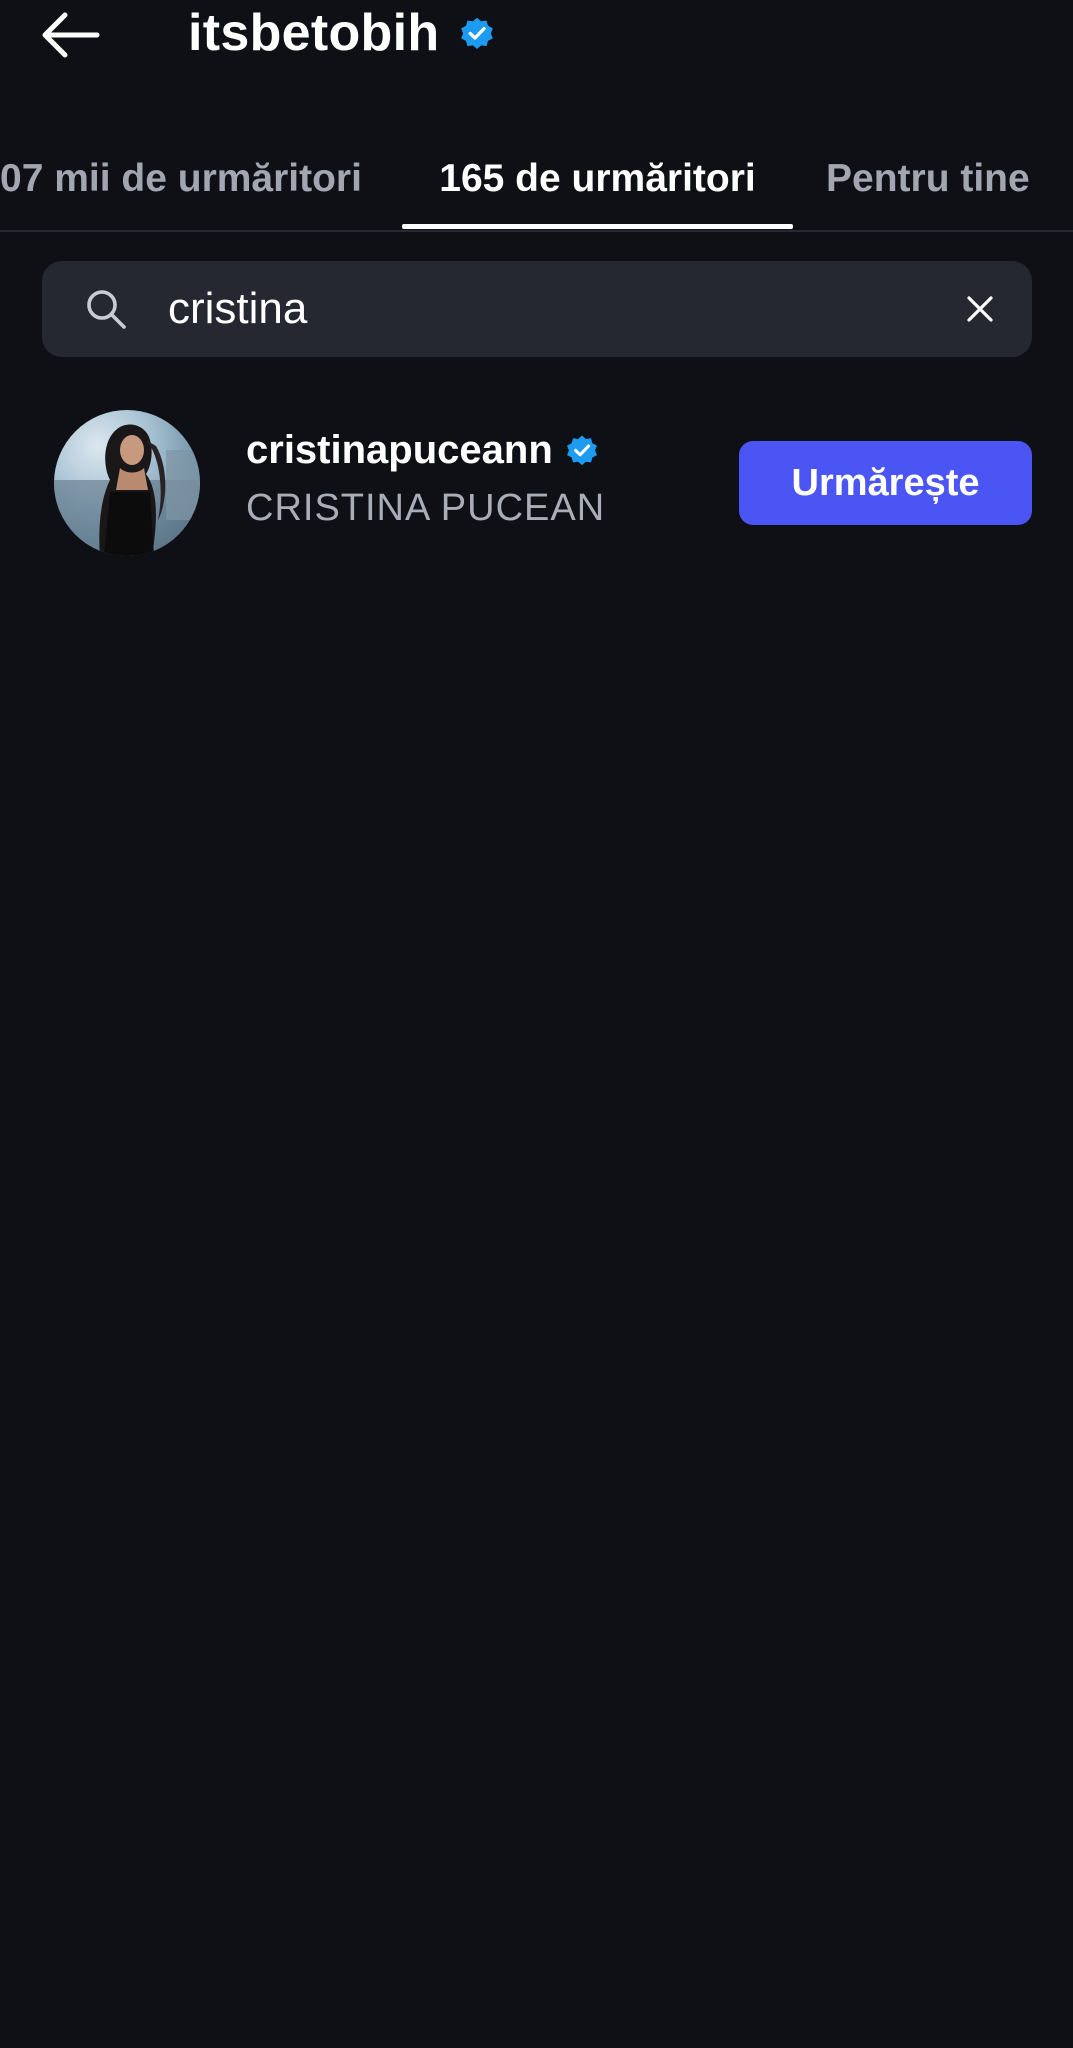  I want to click on back-button, so click(70, 35).